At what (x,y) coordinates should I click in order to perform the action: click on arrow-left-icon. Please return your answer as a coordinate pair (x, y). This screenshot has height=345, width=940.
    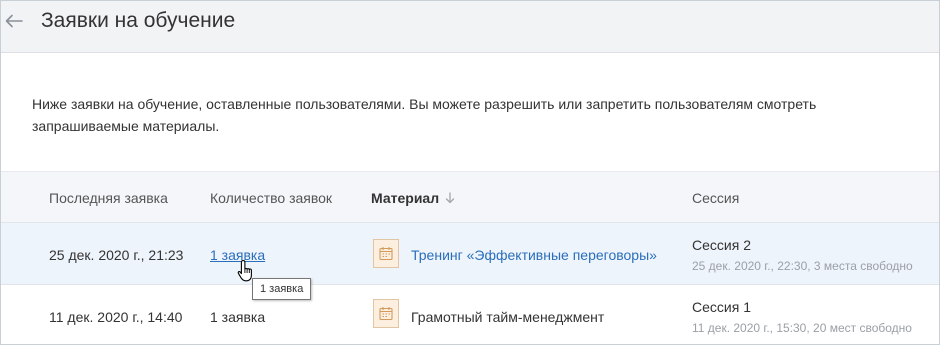
    Looking at the image, I should click on (14, 21).